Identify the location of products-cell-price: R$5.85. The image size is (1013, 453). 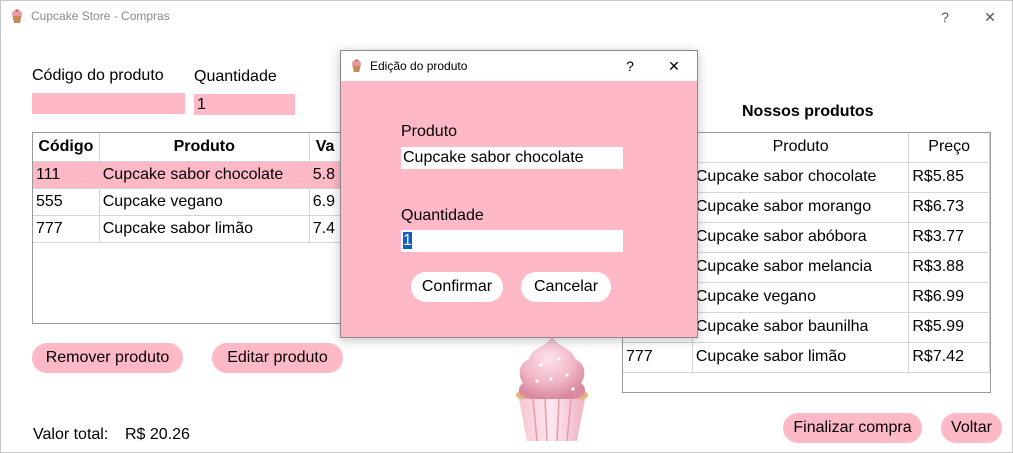
(949, 177).